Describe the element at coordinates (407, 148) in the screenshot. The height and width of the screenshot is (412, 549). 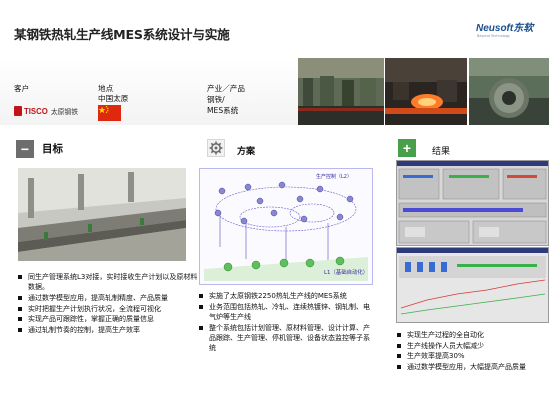
I see `plus-icon: +` at that location.